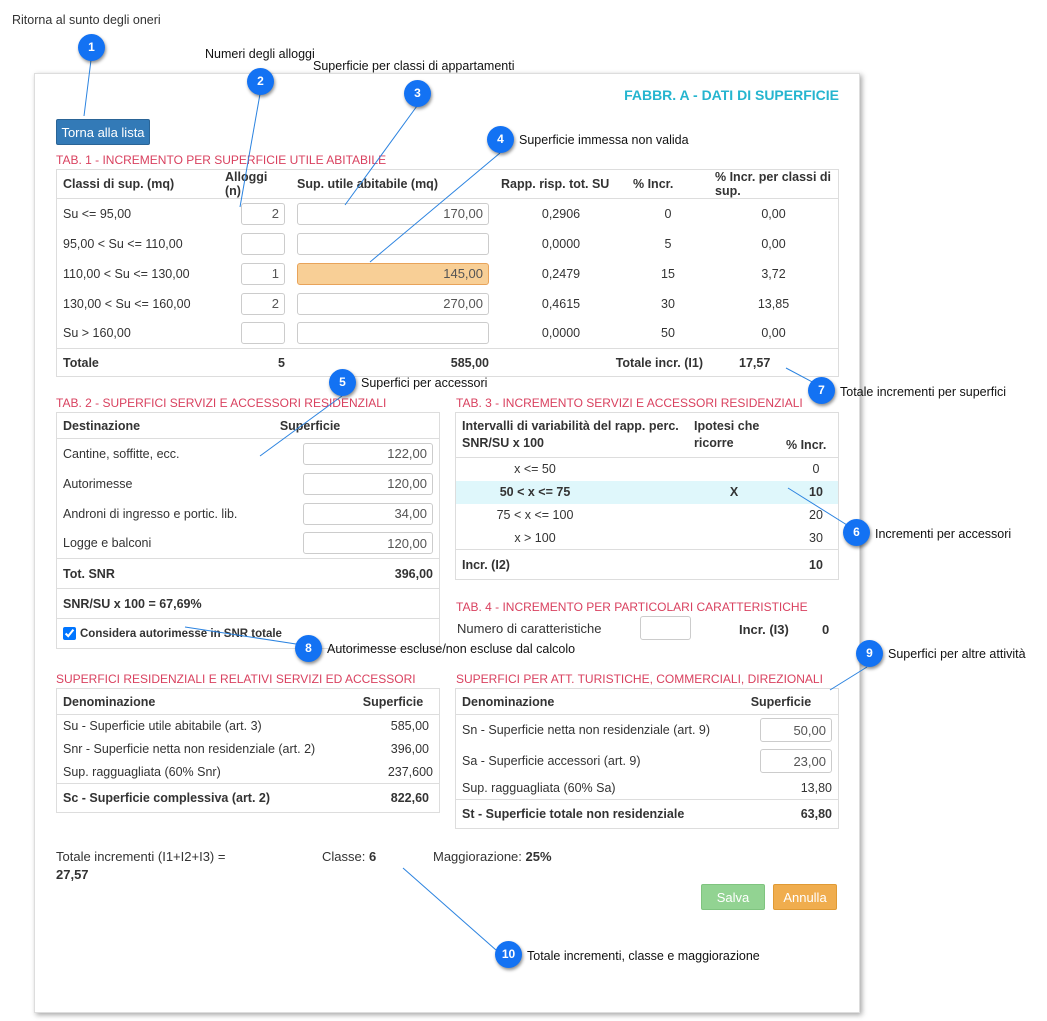  What do you see at coordinates (561, 213) in the screenshot?
I see `rapp-value: 0,2906` at bounding box center [561, 213].